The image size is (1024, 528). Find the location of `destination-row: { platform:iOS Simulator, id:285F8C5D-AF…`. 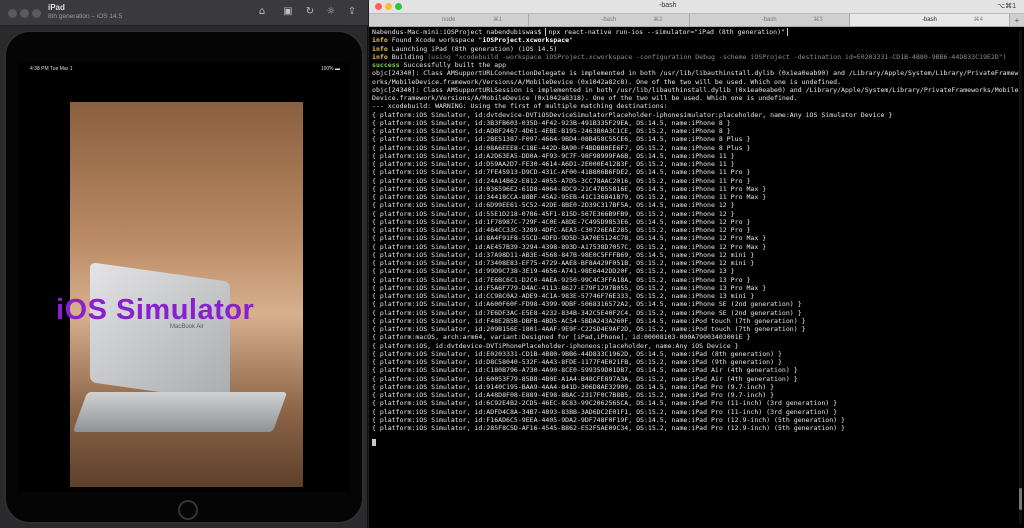

destination-row: { platform:iOS Simulator, id:285F8C5D-AF… is located at coordinates (608, 428).